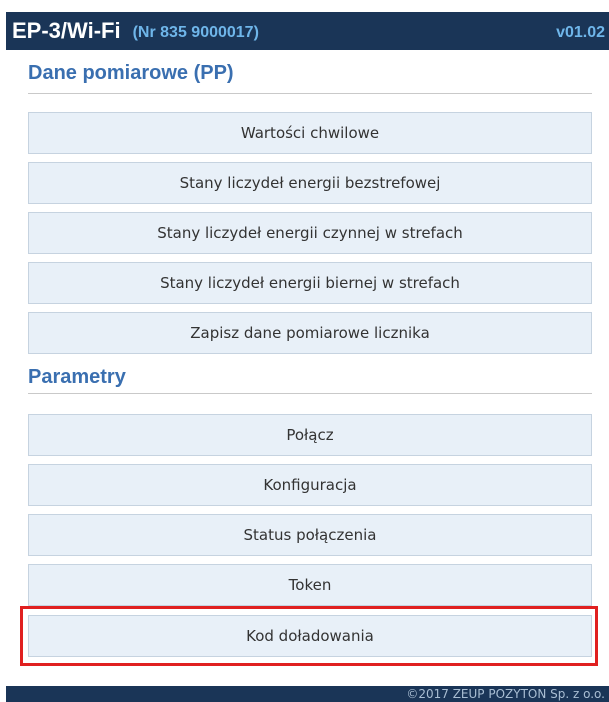  What do you see at coordinates (307, 31) in the screenshot?
I see `header-bar: EP-3/Wi-Fi (Nr 835 9000017) v01.02` at bounding box center [307, 31].